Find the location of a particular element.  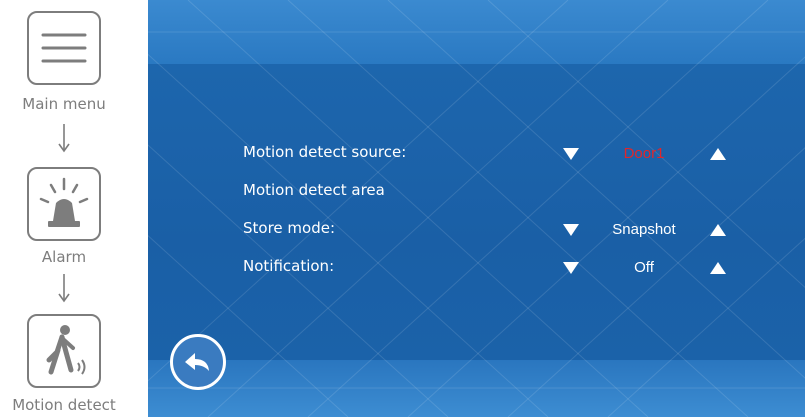

alarm-step-box is located at coordinates (64, 204).